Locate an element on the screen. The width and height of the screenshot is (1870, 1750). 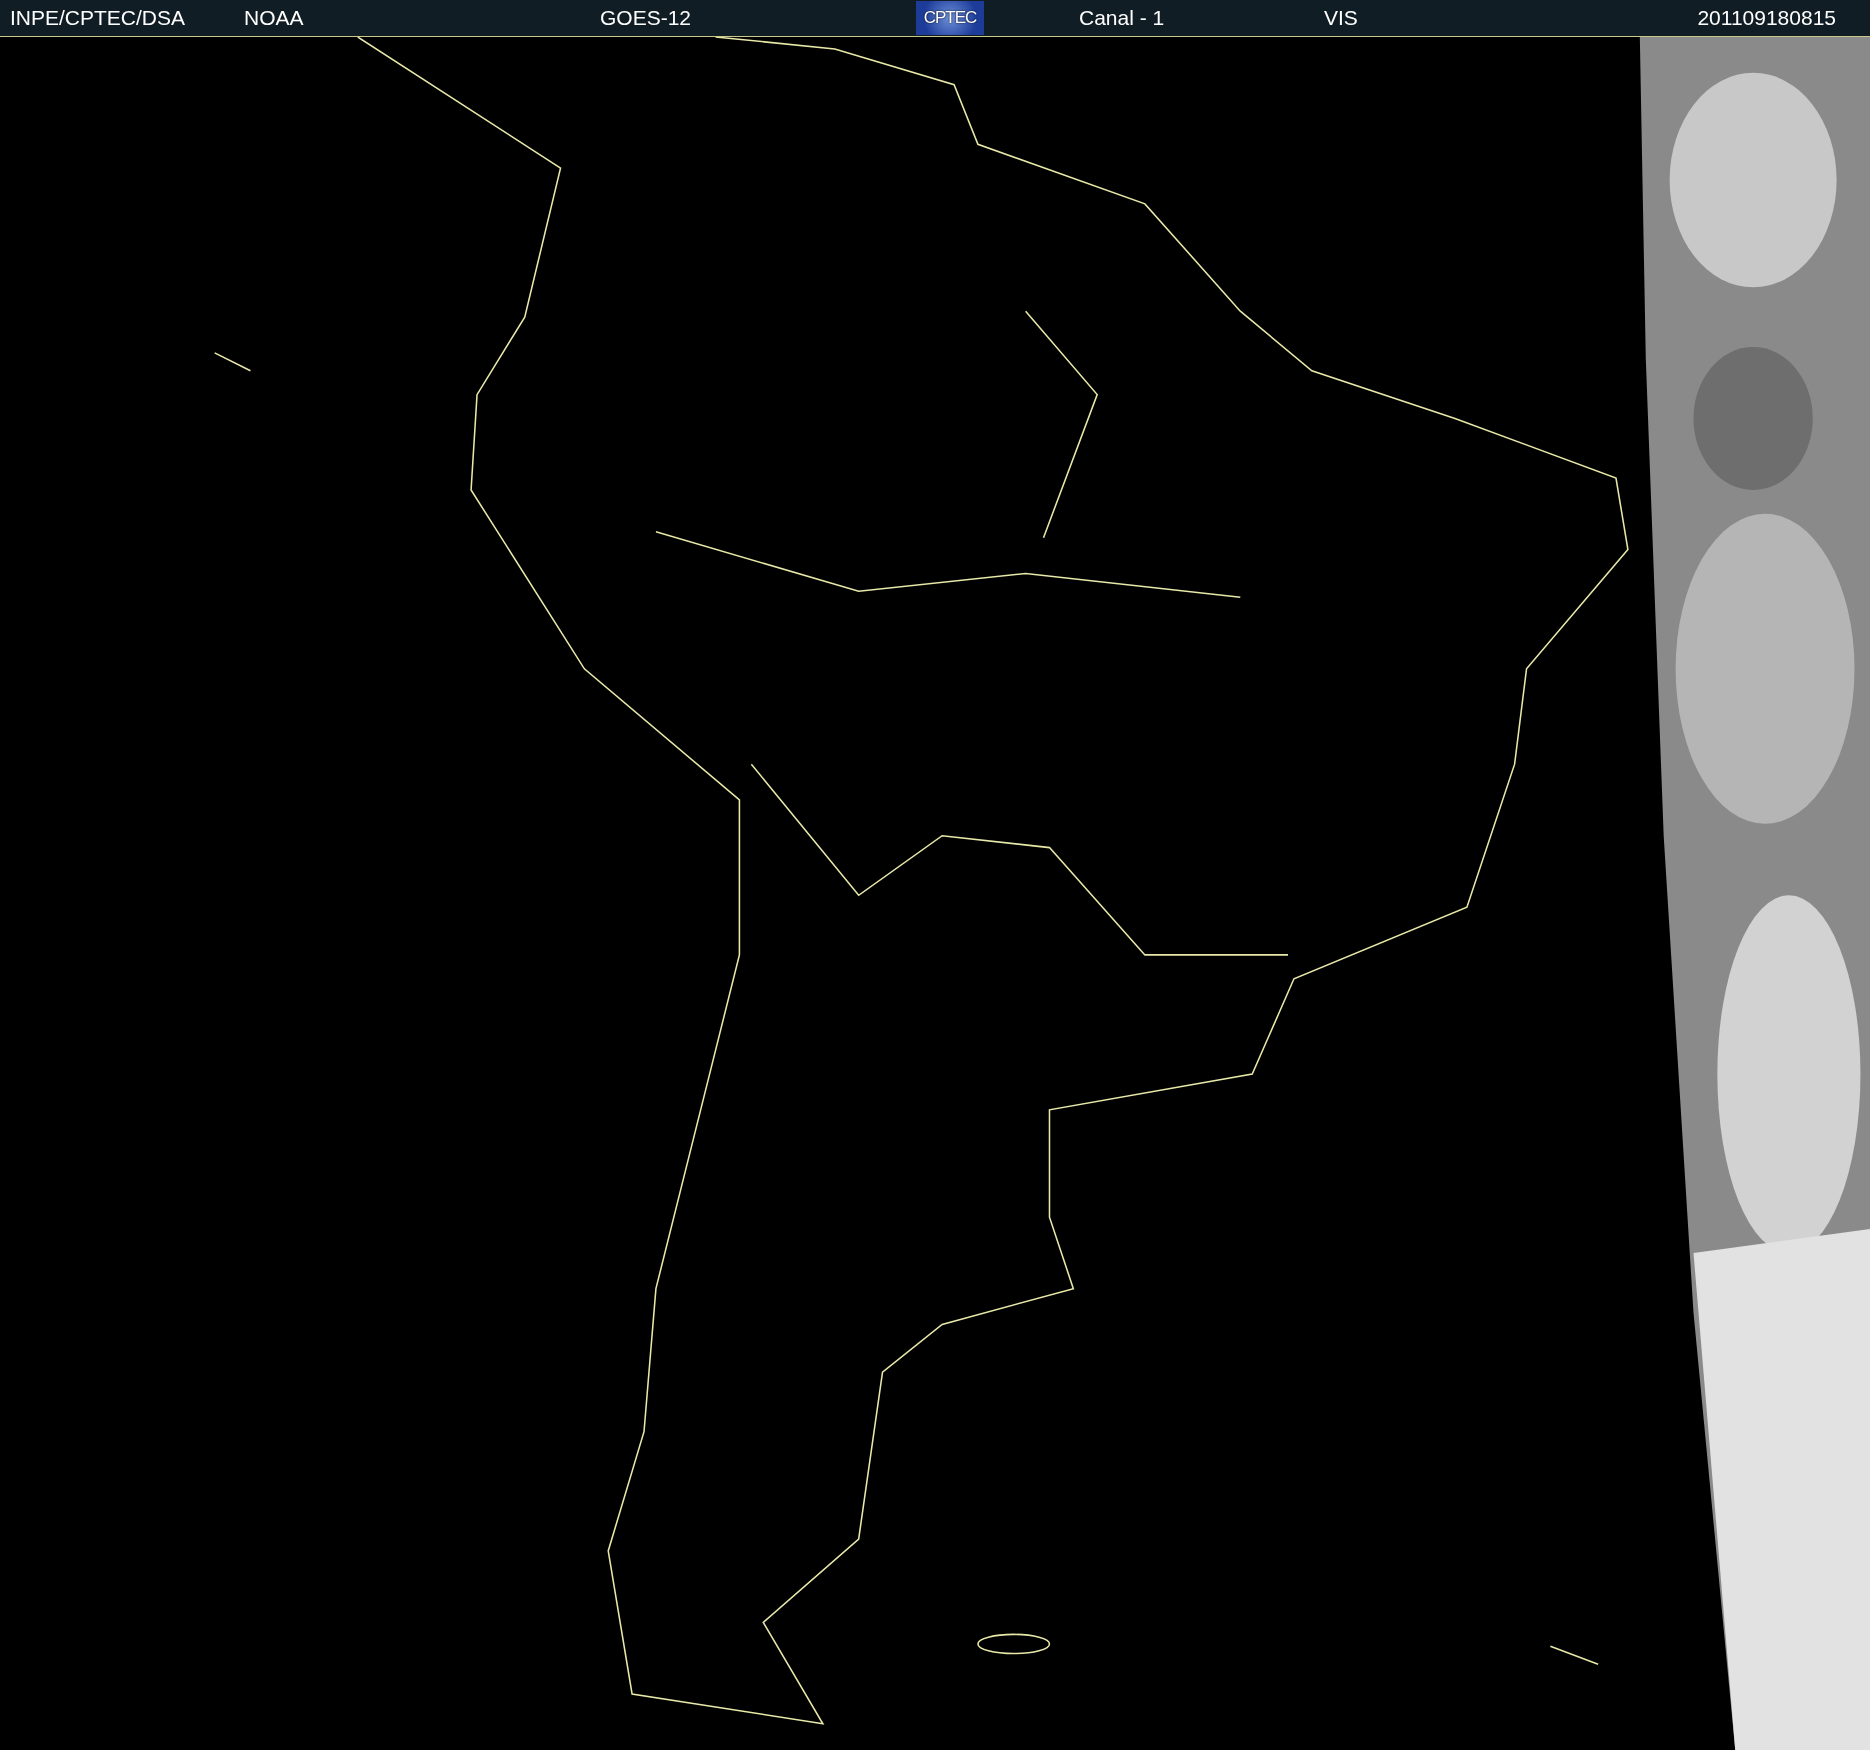
band-label: VIS is located at coordinates (1341, 18).